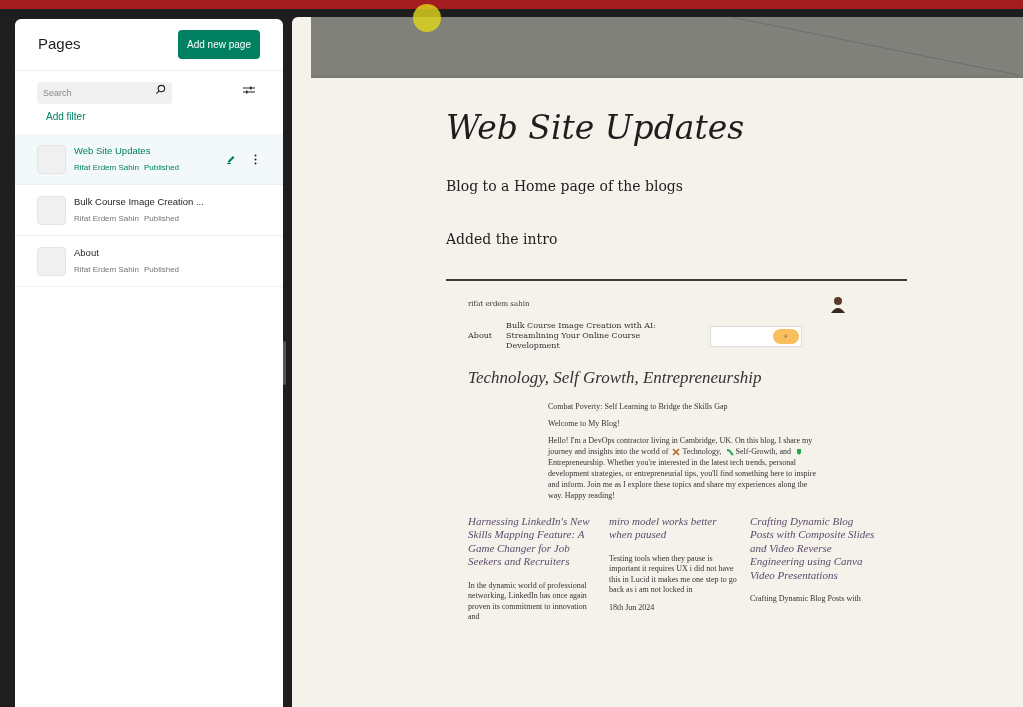  I want to click on nav-link: Bulk Course Image Creation with AI: Streamlining Your Online Course Development, so click(596, 336).